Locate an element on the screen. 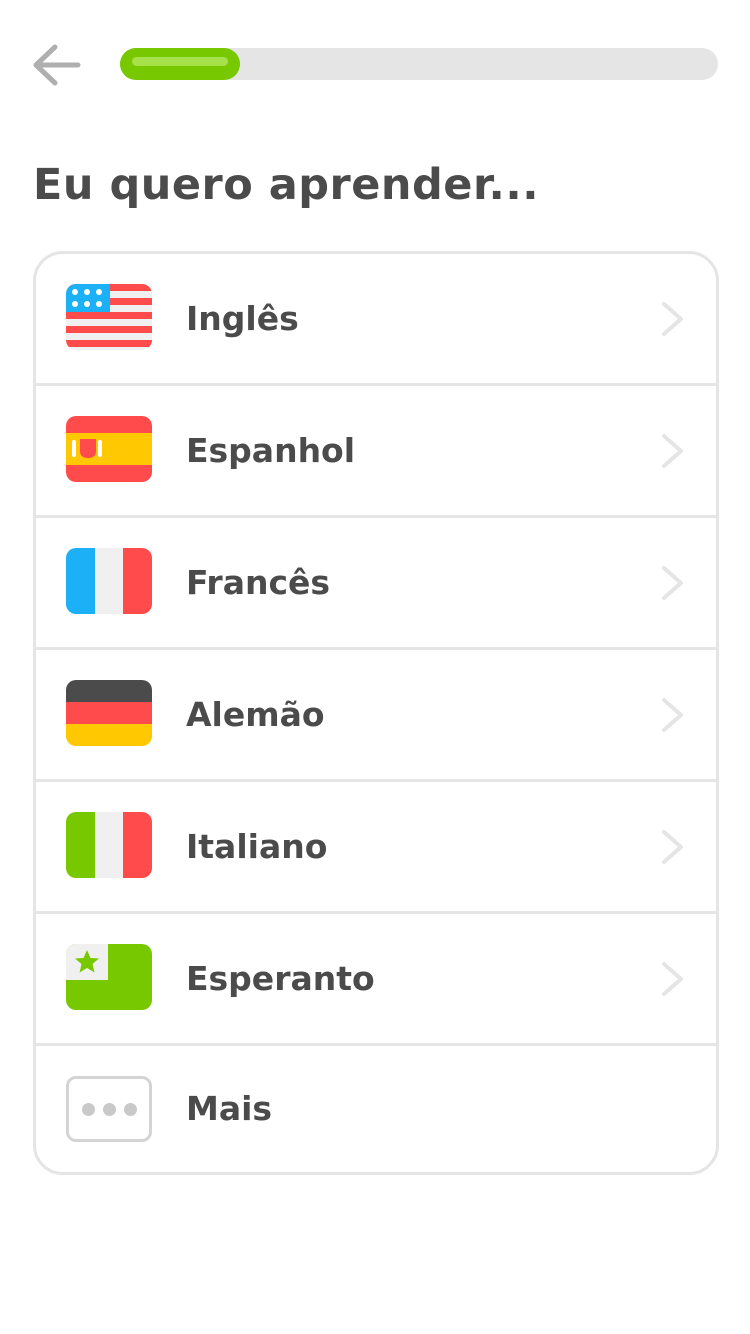 The width and height of the screenshot is (750, 1334). back-button is located at coordinates (56, 65).